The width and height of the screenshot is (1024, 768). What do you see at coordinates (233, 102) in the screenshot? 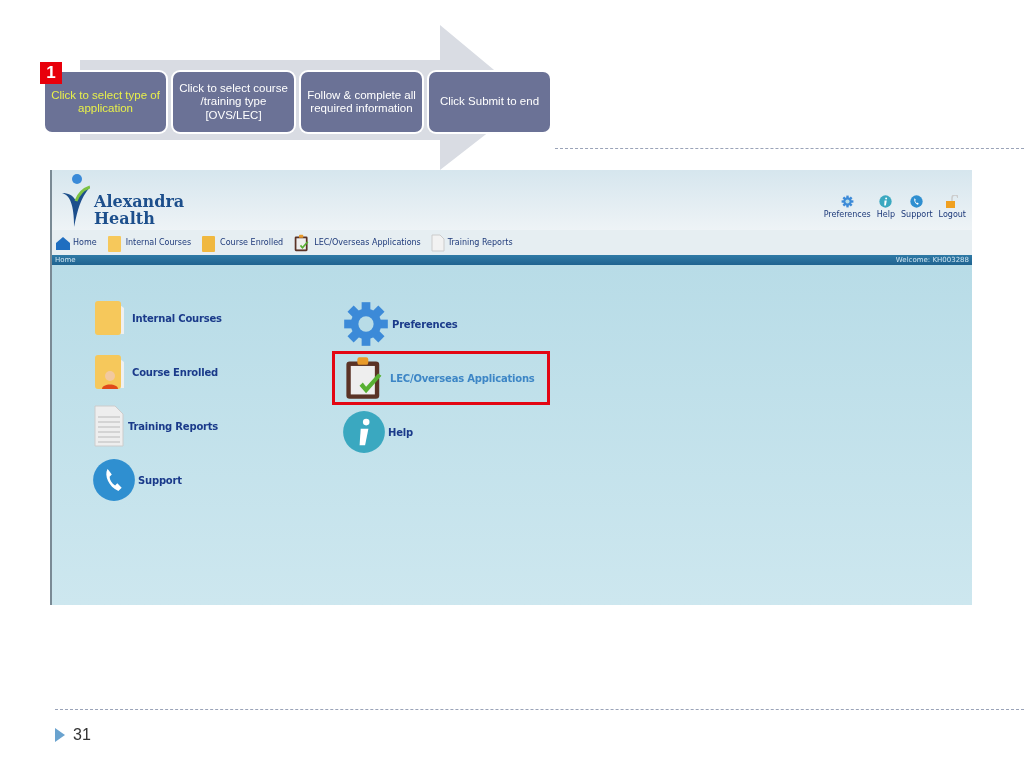
I see `process-step: Click to select course /training type [OVS/LEC]` at bounding box center [233, 102].